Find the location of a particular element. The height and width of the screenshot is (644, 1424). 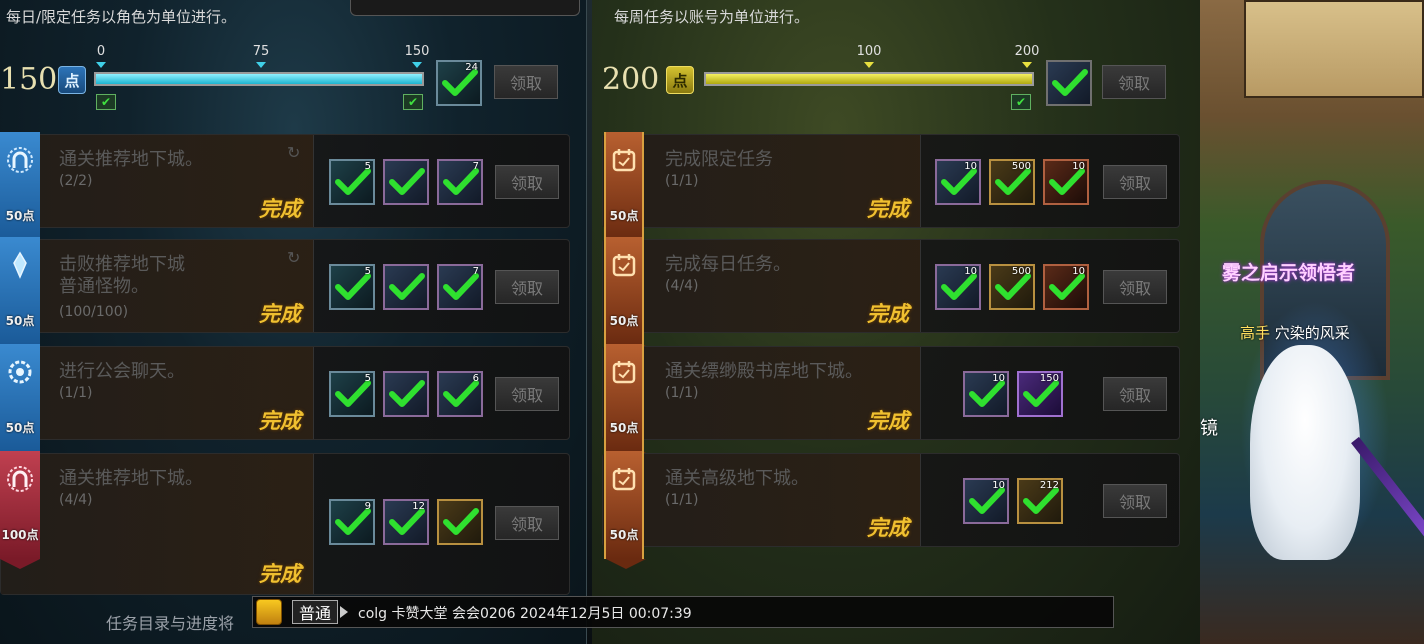

weekly-task-row: 完成限定任务 (1/1) 完成 10 500 10 领取 is located at coordinates (891, 181).